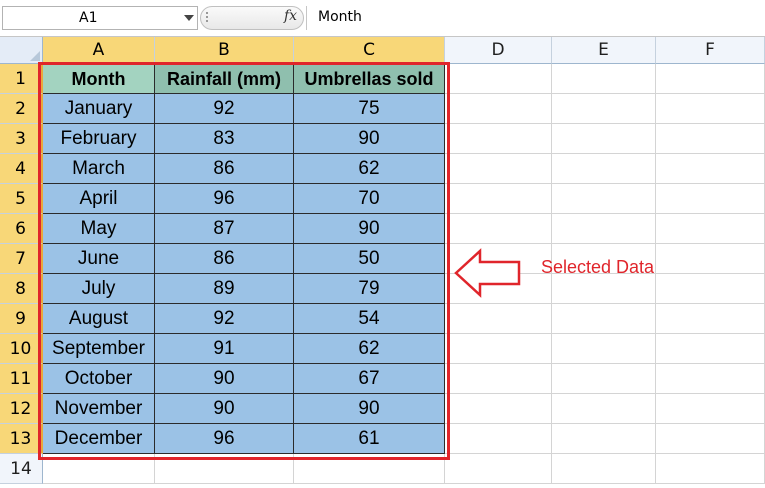 The height and width of the screenshot is (488, 765). I want to click on table-cell: 54, so click(369, 319).